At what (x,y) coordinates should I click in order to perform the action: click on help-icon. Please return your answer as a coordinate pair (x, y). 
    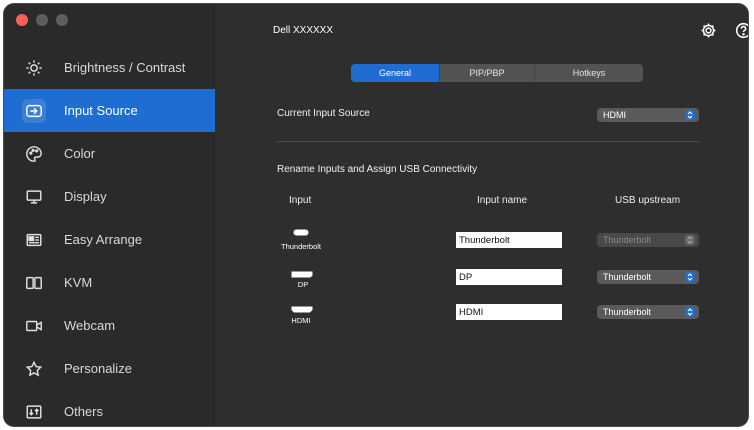
    Looking at the image, I should click on (741, 30).